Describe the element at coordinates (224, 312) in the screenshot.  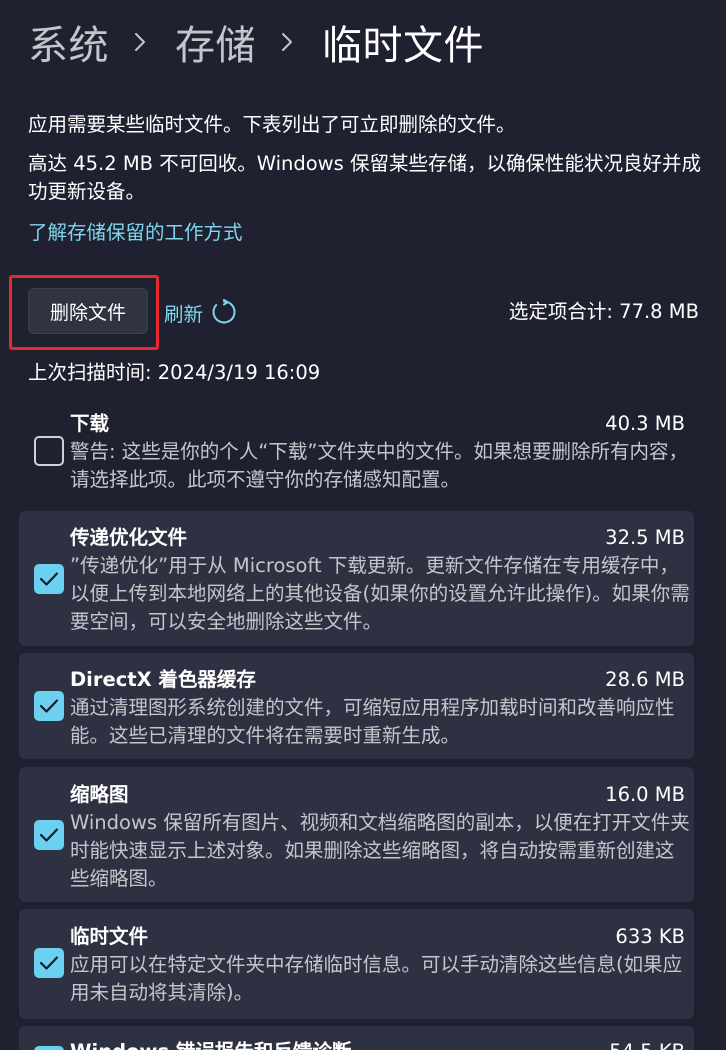
I see `refresh-icon` at that location.